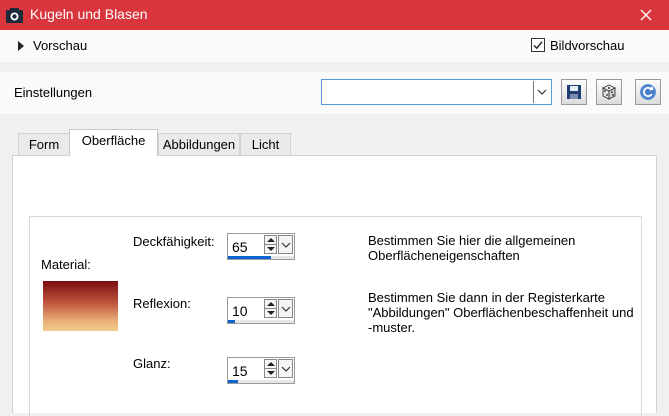 This screenshot has width=669, height=416. I want to click on randomize-button, so click(609, 92).